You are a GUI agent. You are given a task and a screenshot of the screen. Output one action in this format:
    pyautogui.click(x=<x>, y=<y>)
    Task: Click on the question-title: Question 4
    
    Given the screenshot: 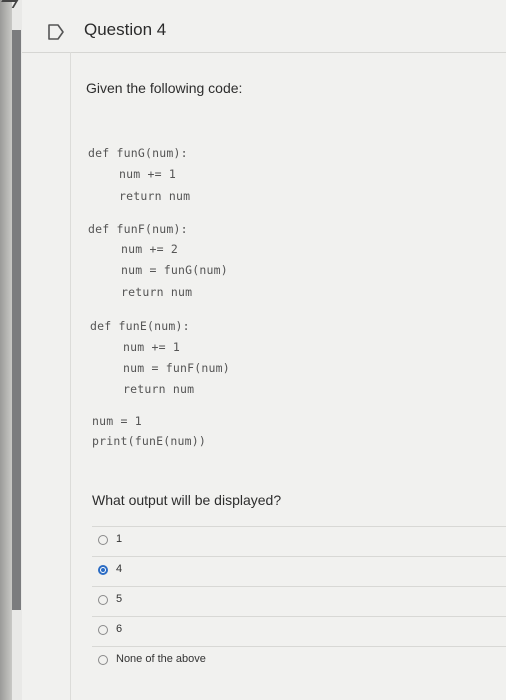 What is the action you would take?
    pyautogui.click(x=125, y=29)
    